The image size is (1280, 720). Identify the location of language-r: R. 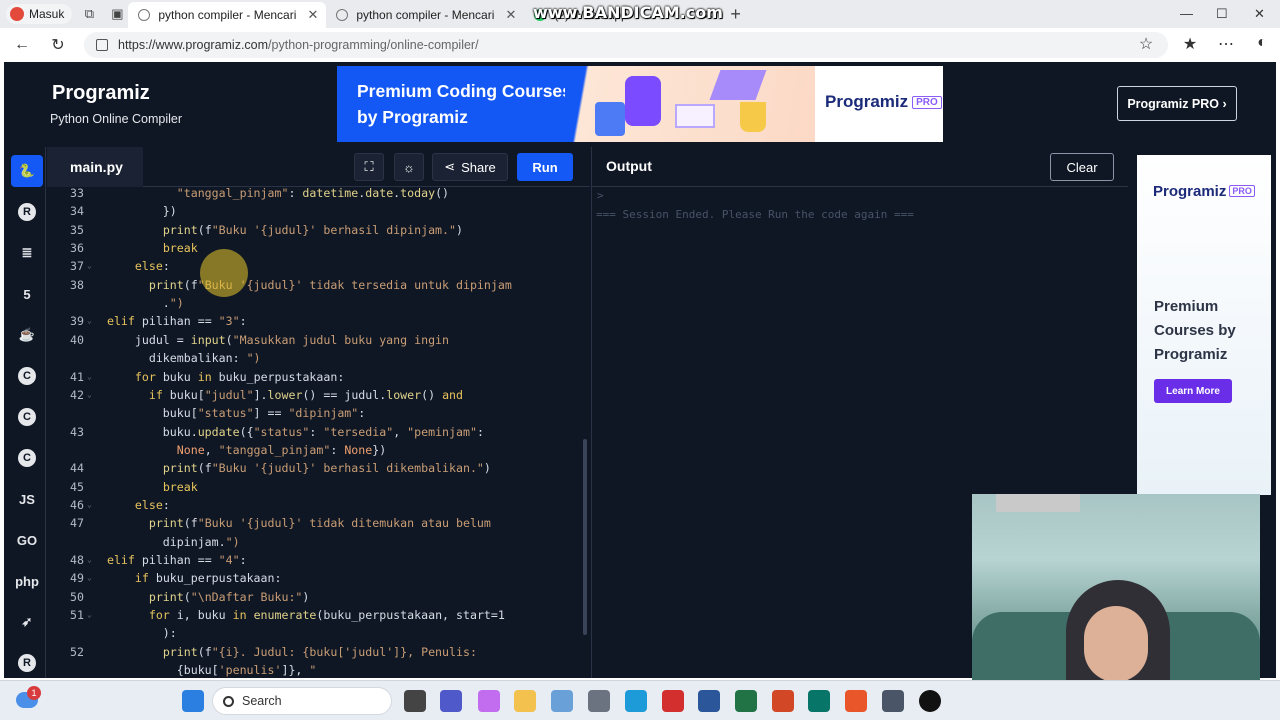
(27, 212).